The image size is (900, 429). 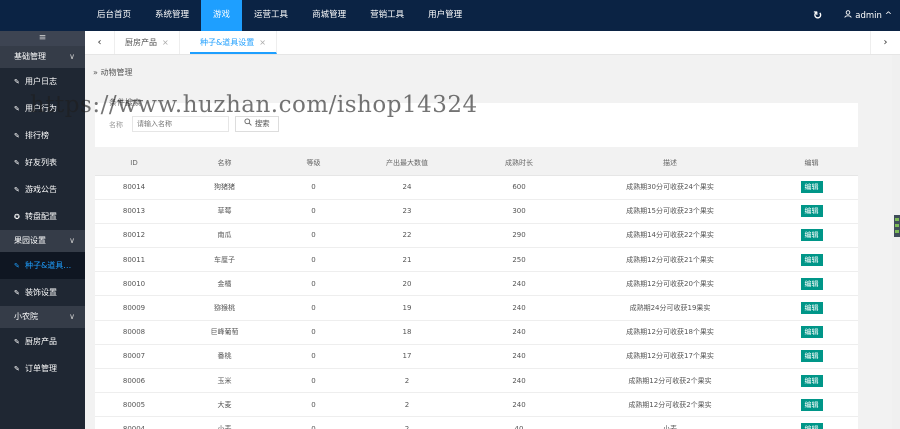 What do you see at coordinates (852, 15) in the screenshot?
I see `top-right-actions: ↻ admin ^` at bounding box center [852, 15].